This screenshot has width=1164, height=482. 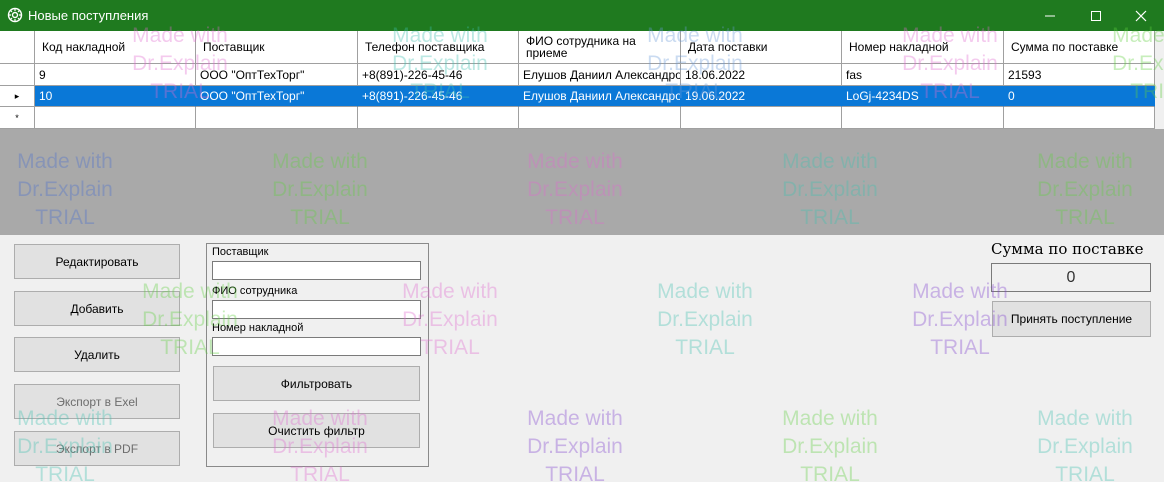 What do you see at coordinates (316, 270) in the screenshot?
I see `supplier-input` at bounding box center [316, 270].